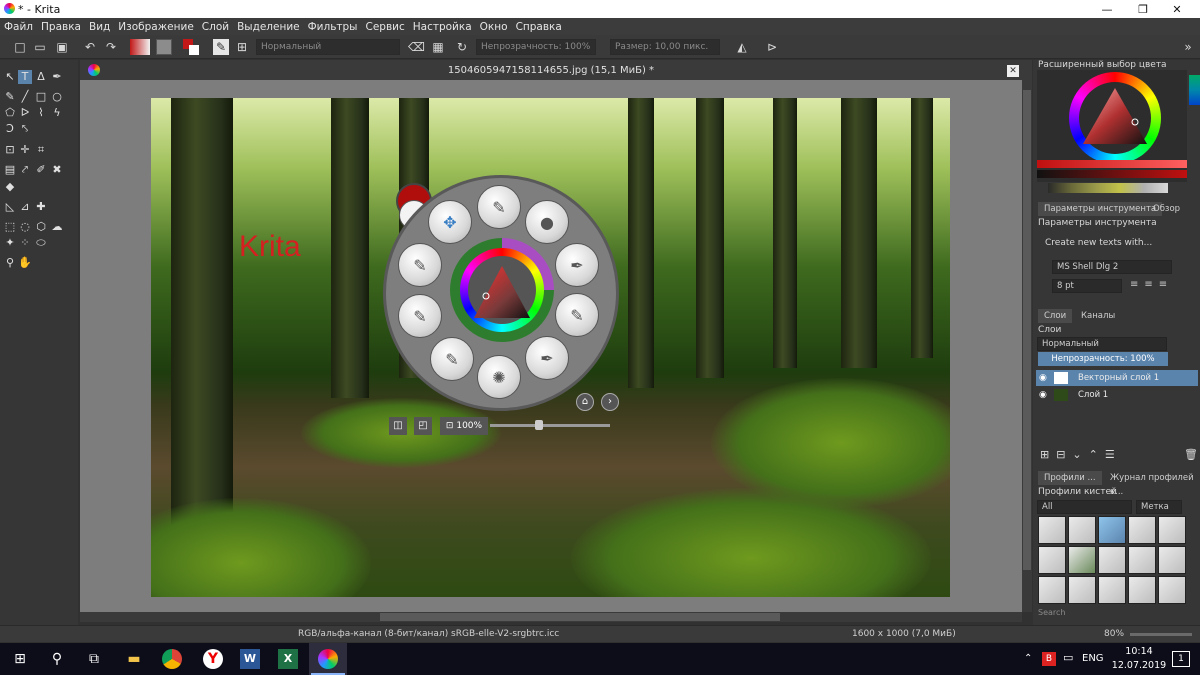 The height and width of the screenshot is (675, 1200). I want to click on advanced-color-triangle, so click(1115, 116).